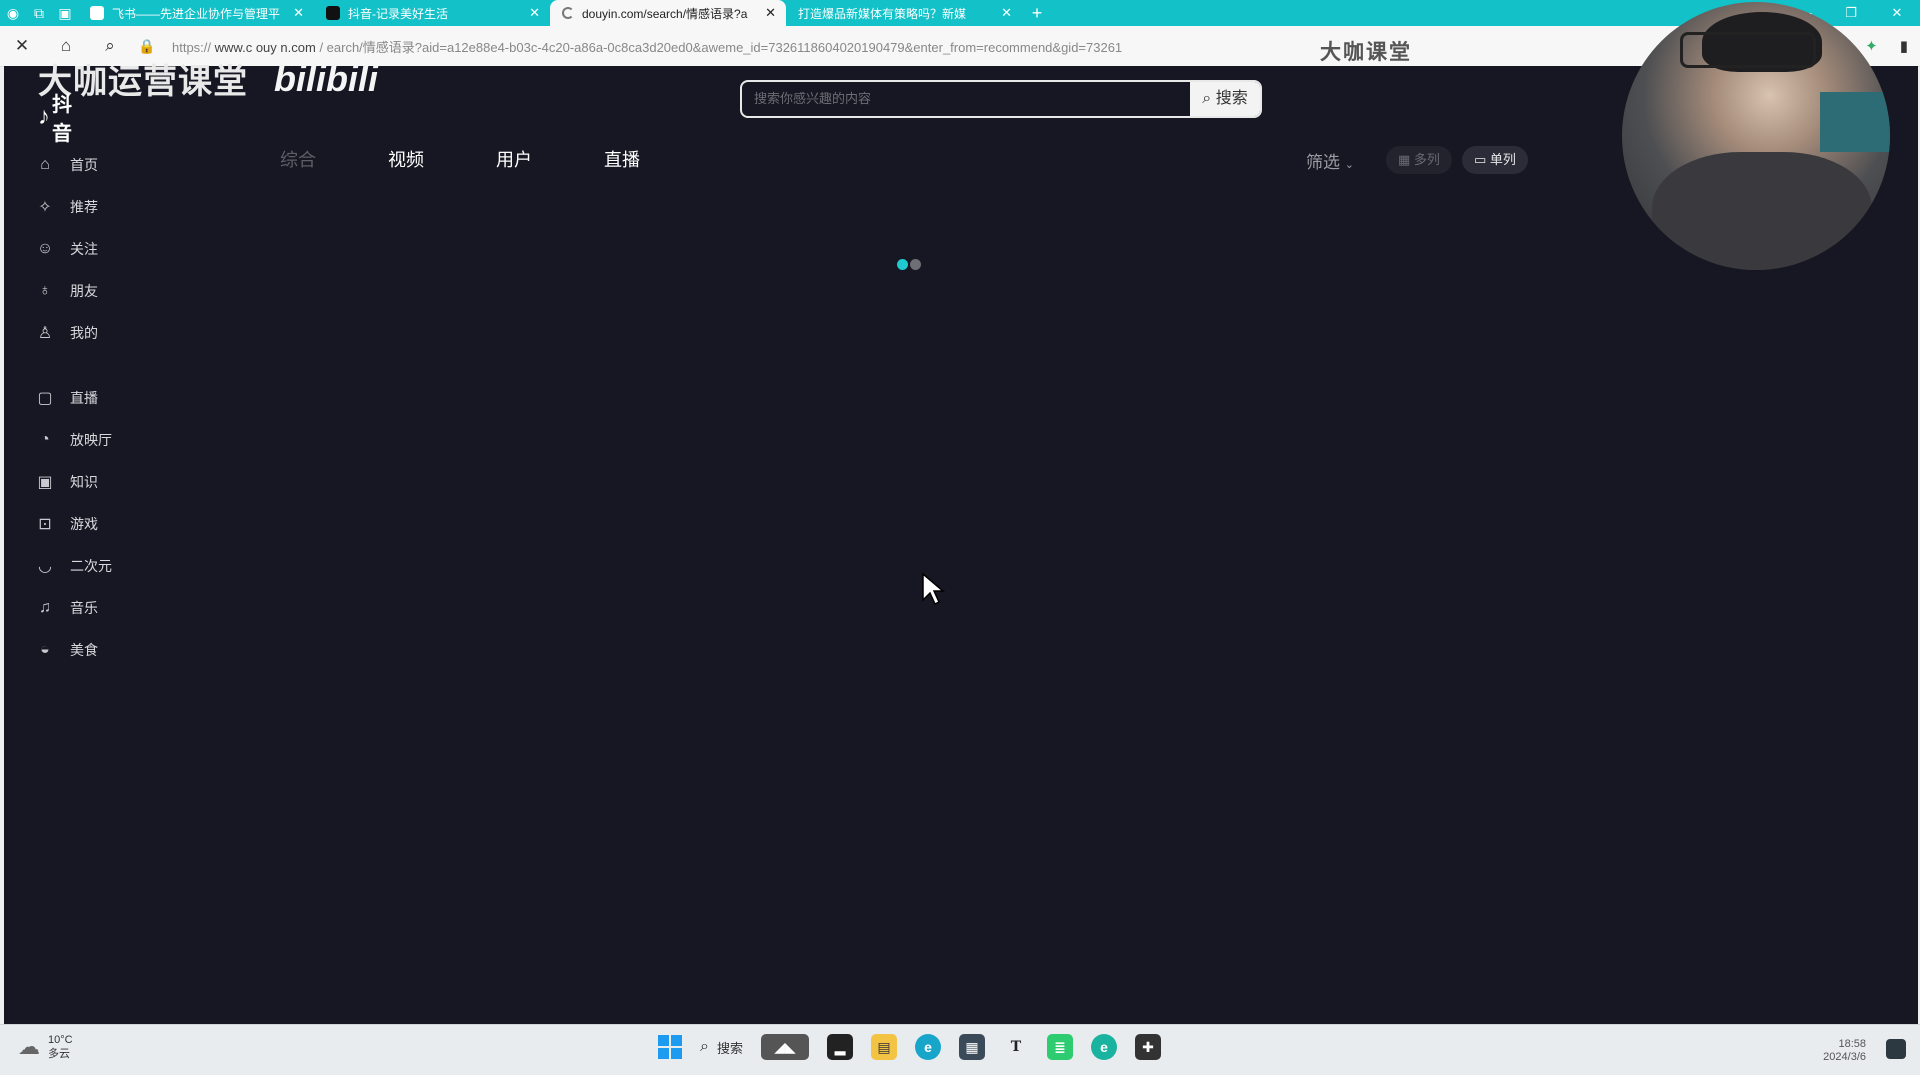  Describe the element at coordinates (45, 566) in the screenshot. I see `anime-icon: ◡` at that location.